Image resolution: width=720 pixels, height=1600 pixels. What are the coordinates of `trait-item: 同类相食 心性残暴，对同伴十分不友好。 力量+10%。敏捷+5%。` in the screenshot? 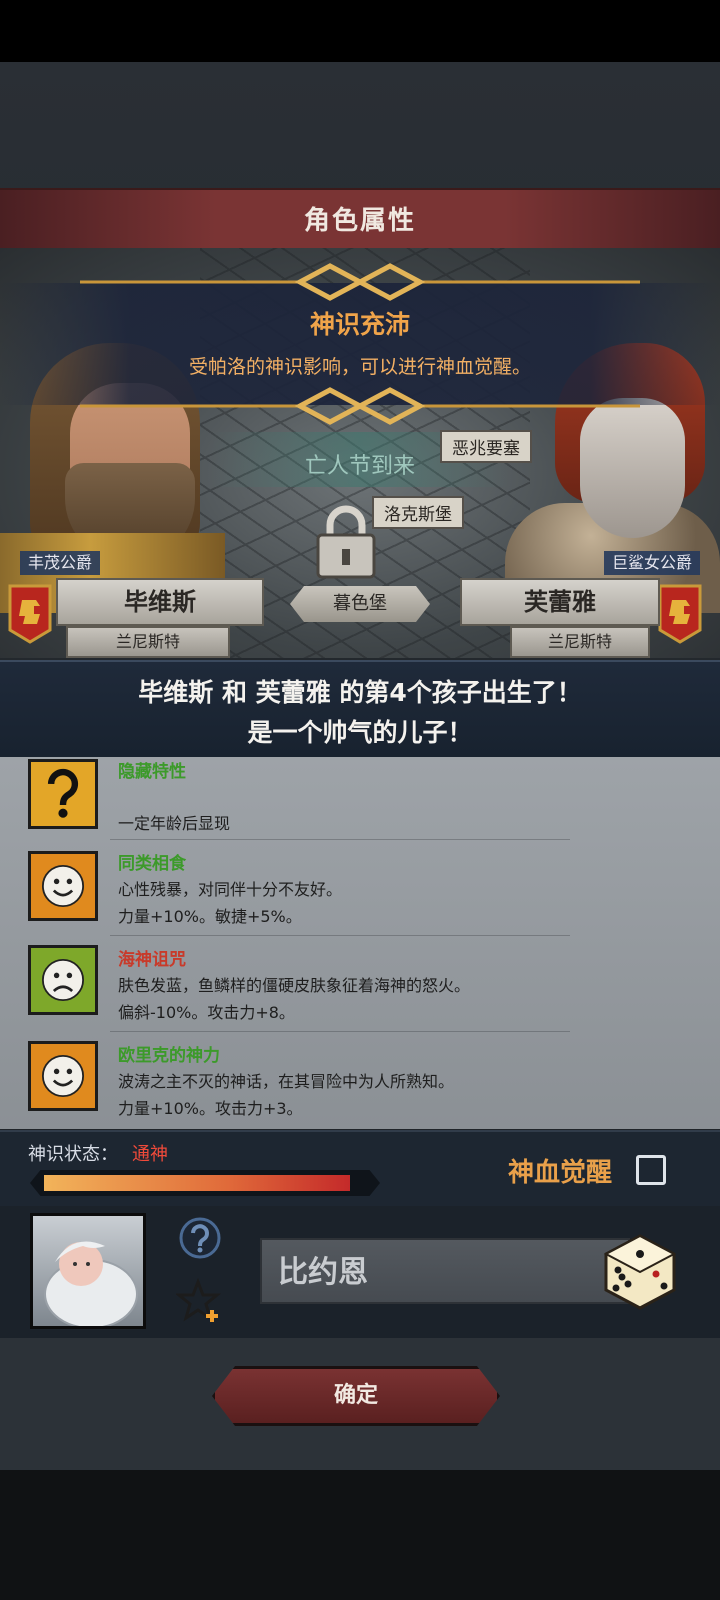 It's located at (360, 893).